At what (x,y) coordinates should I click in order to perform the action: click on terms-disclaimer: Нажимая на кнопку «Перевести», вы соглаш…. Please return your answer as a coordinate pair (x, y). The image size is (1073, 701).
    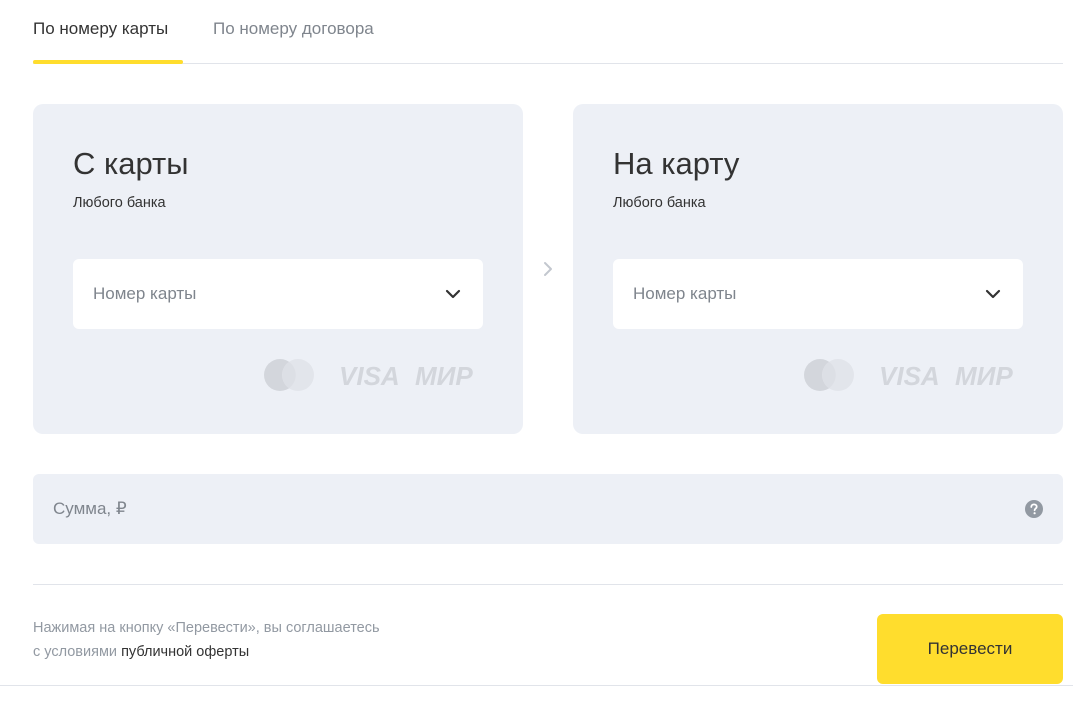
    Looking at the image, I should click on (243, 640).